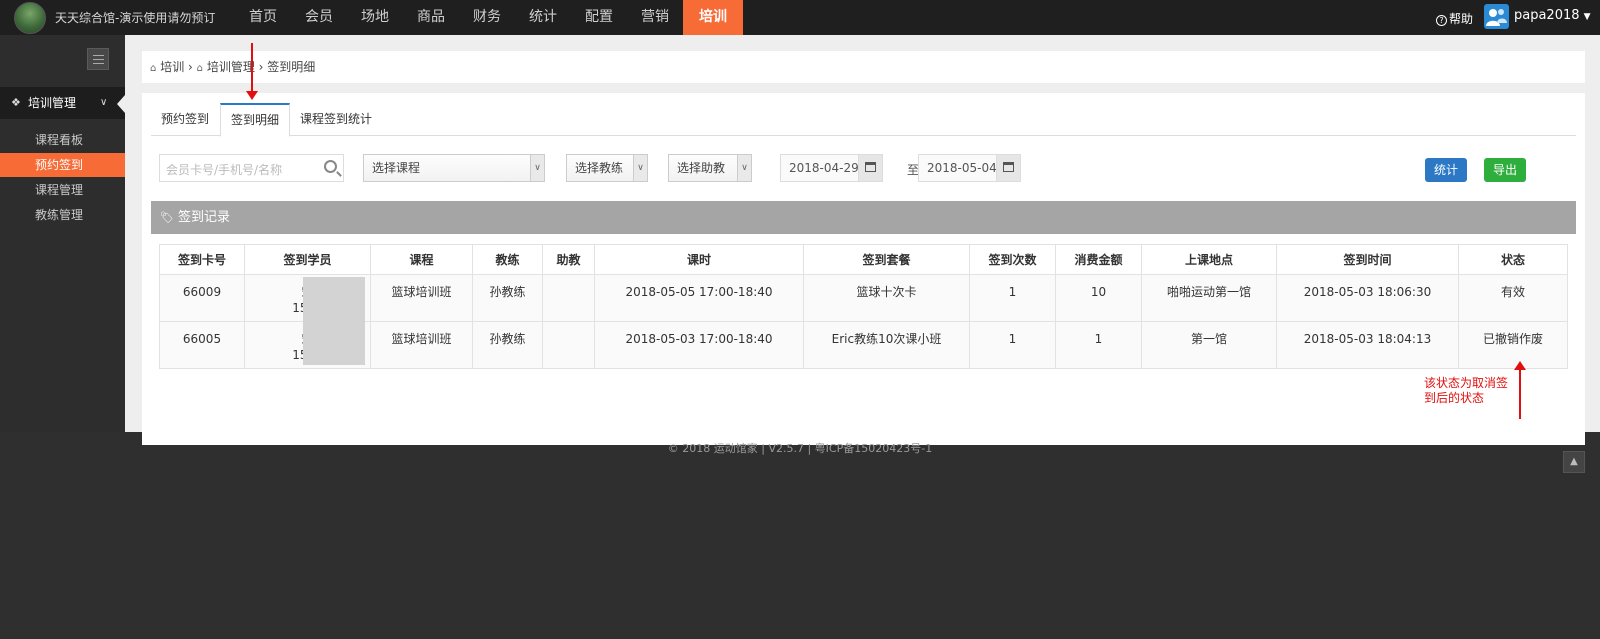 Image resolution: width=1600 pixels, height=639 pixels. Describe the element at coordinates (543, 17) in the screenshot. I see `nav-statistics: 统计` at that location.